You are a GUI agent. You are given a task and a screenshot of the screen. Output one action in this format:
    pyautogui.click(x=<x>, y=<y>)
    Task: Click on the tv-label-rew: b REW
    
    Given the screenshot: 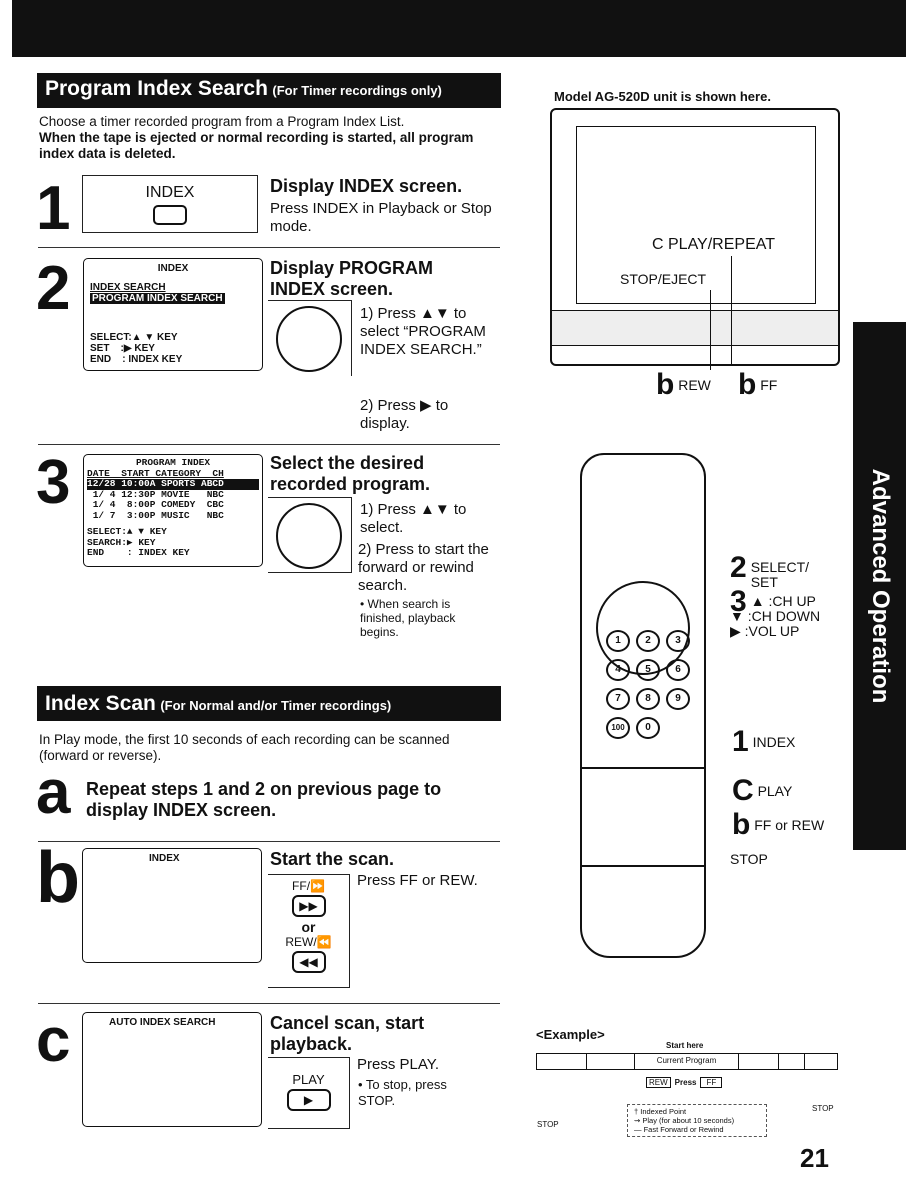 What is the action you would take?
    pyautogui.click(x=683, y=384)
    